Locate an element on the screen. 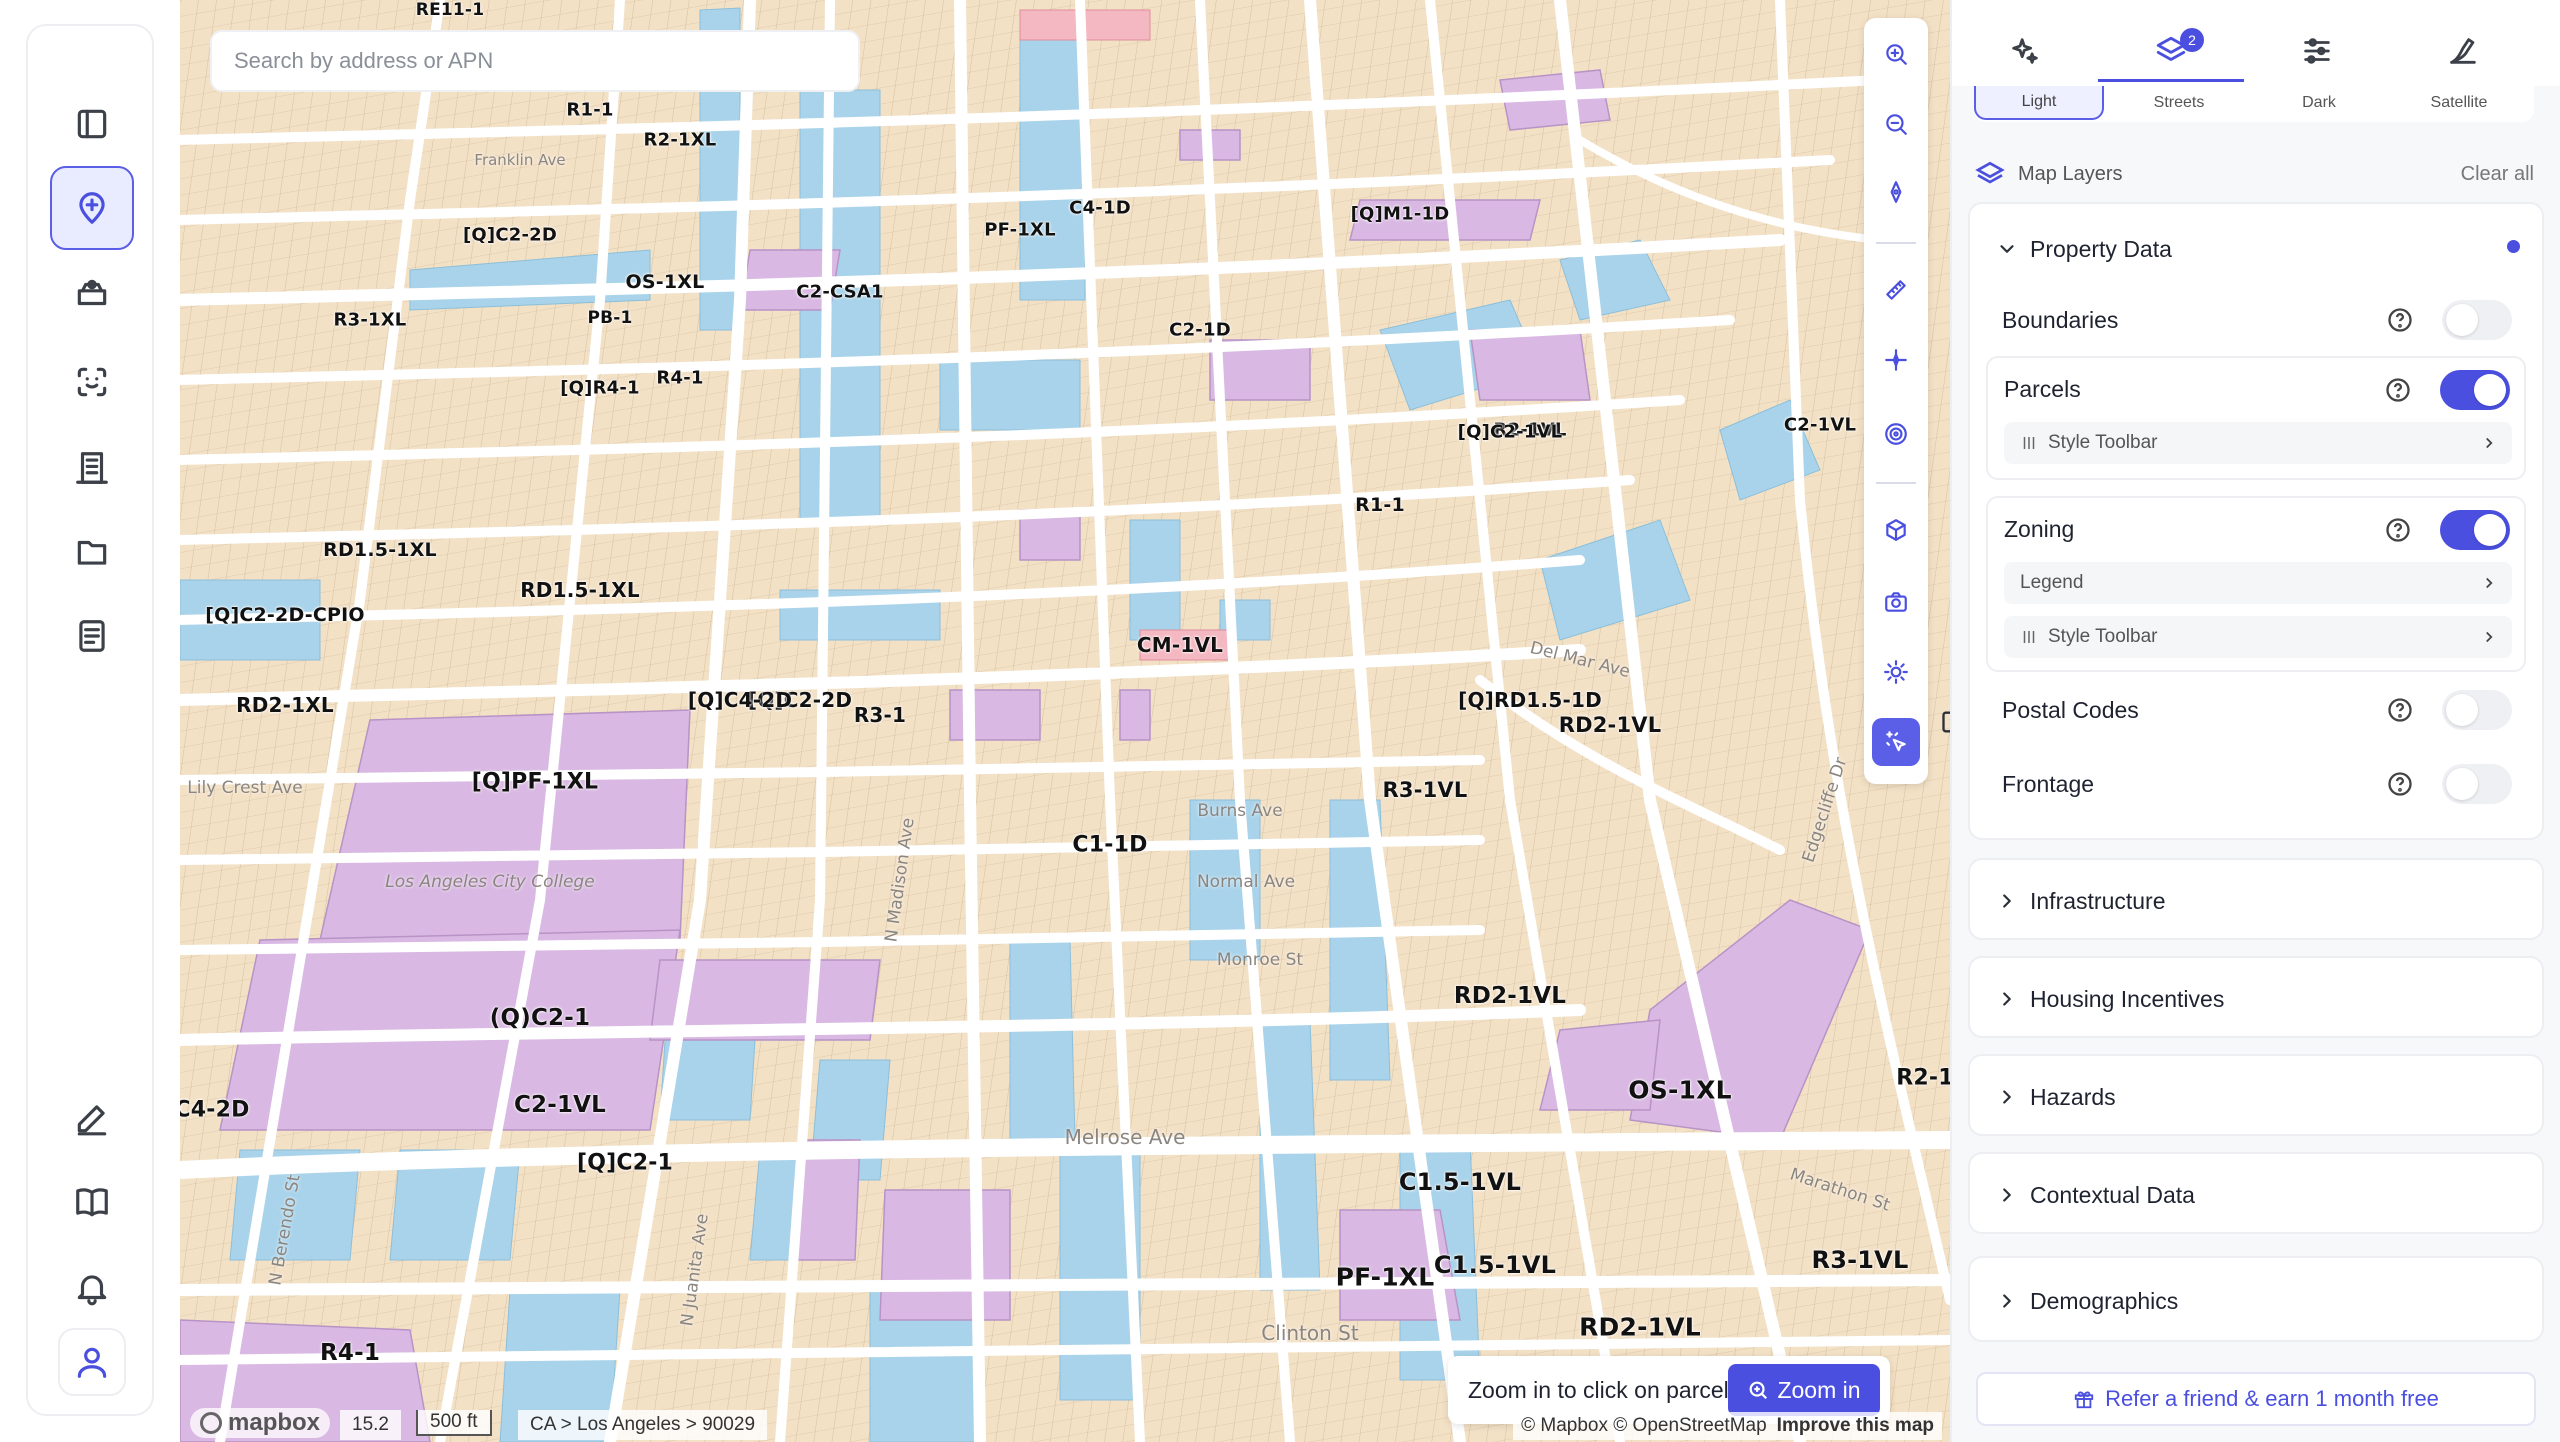  layer-label: Frontage is located at coordinates (2048, 783).